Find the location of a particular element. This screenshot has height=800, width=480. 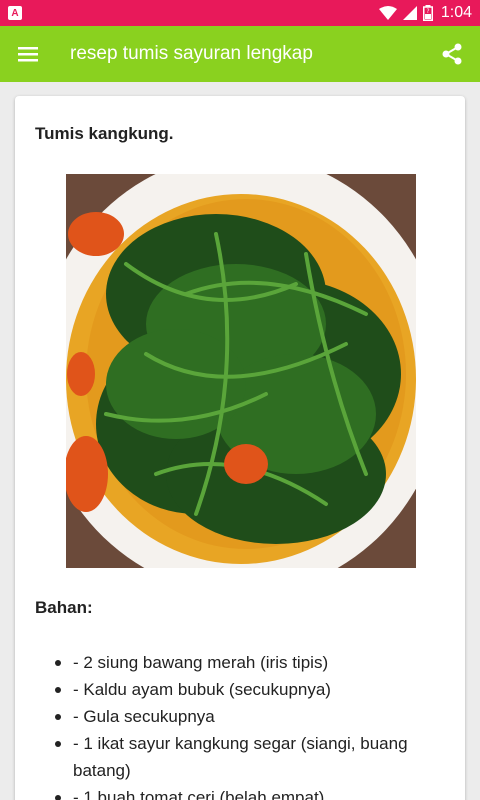

recipe-title: Tumis kangkung. is located at coordinates (104, 133).